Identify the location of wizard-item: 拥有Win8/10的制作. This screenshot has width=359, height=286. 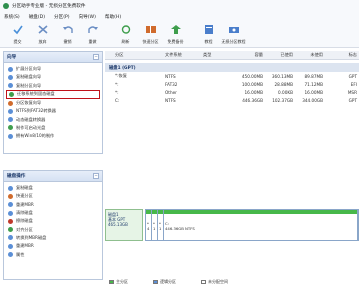
(53, 136).